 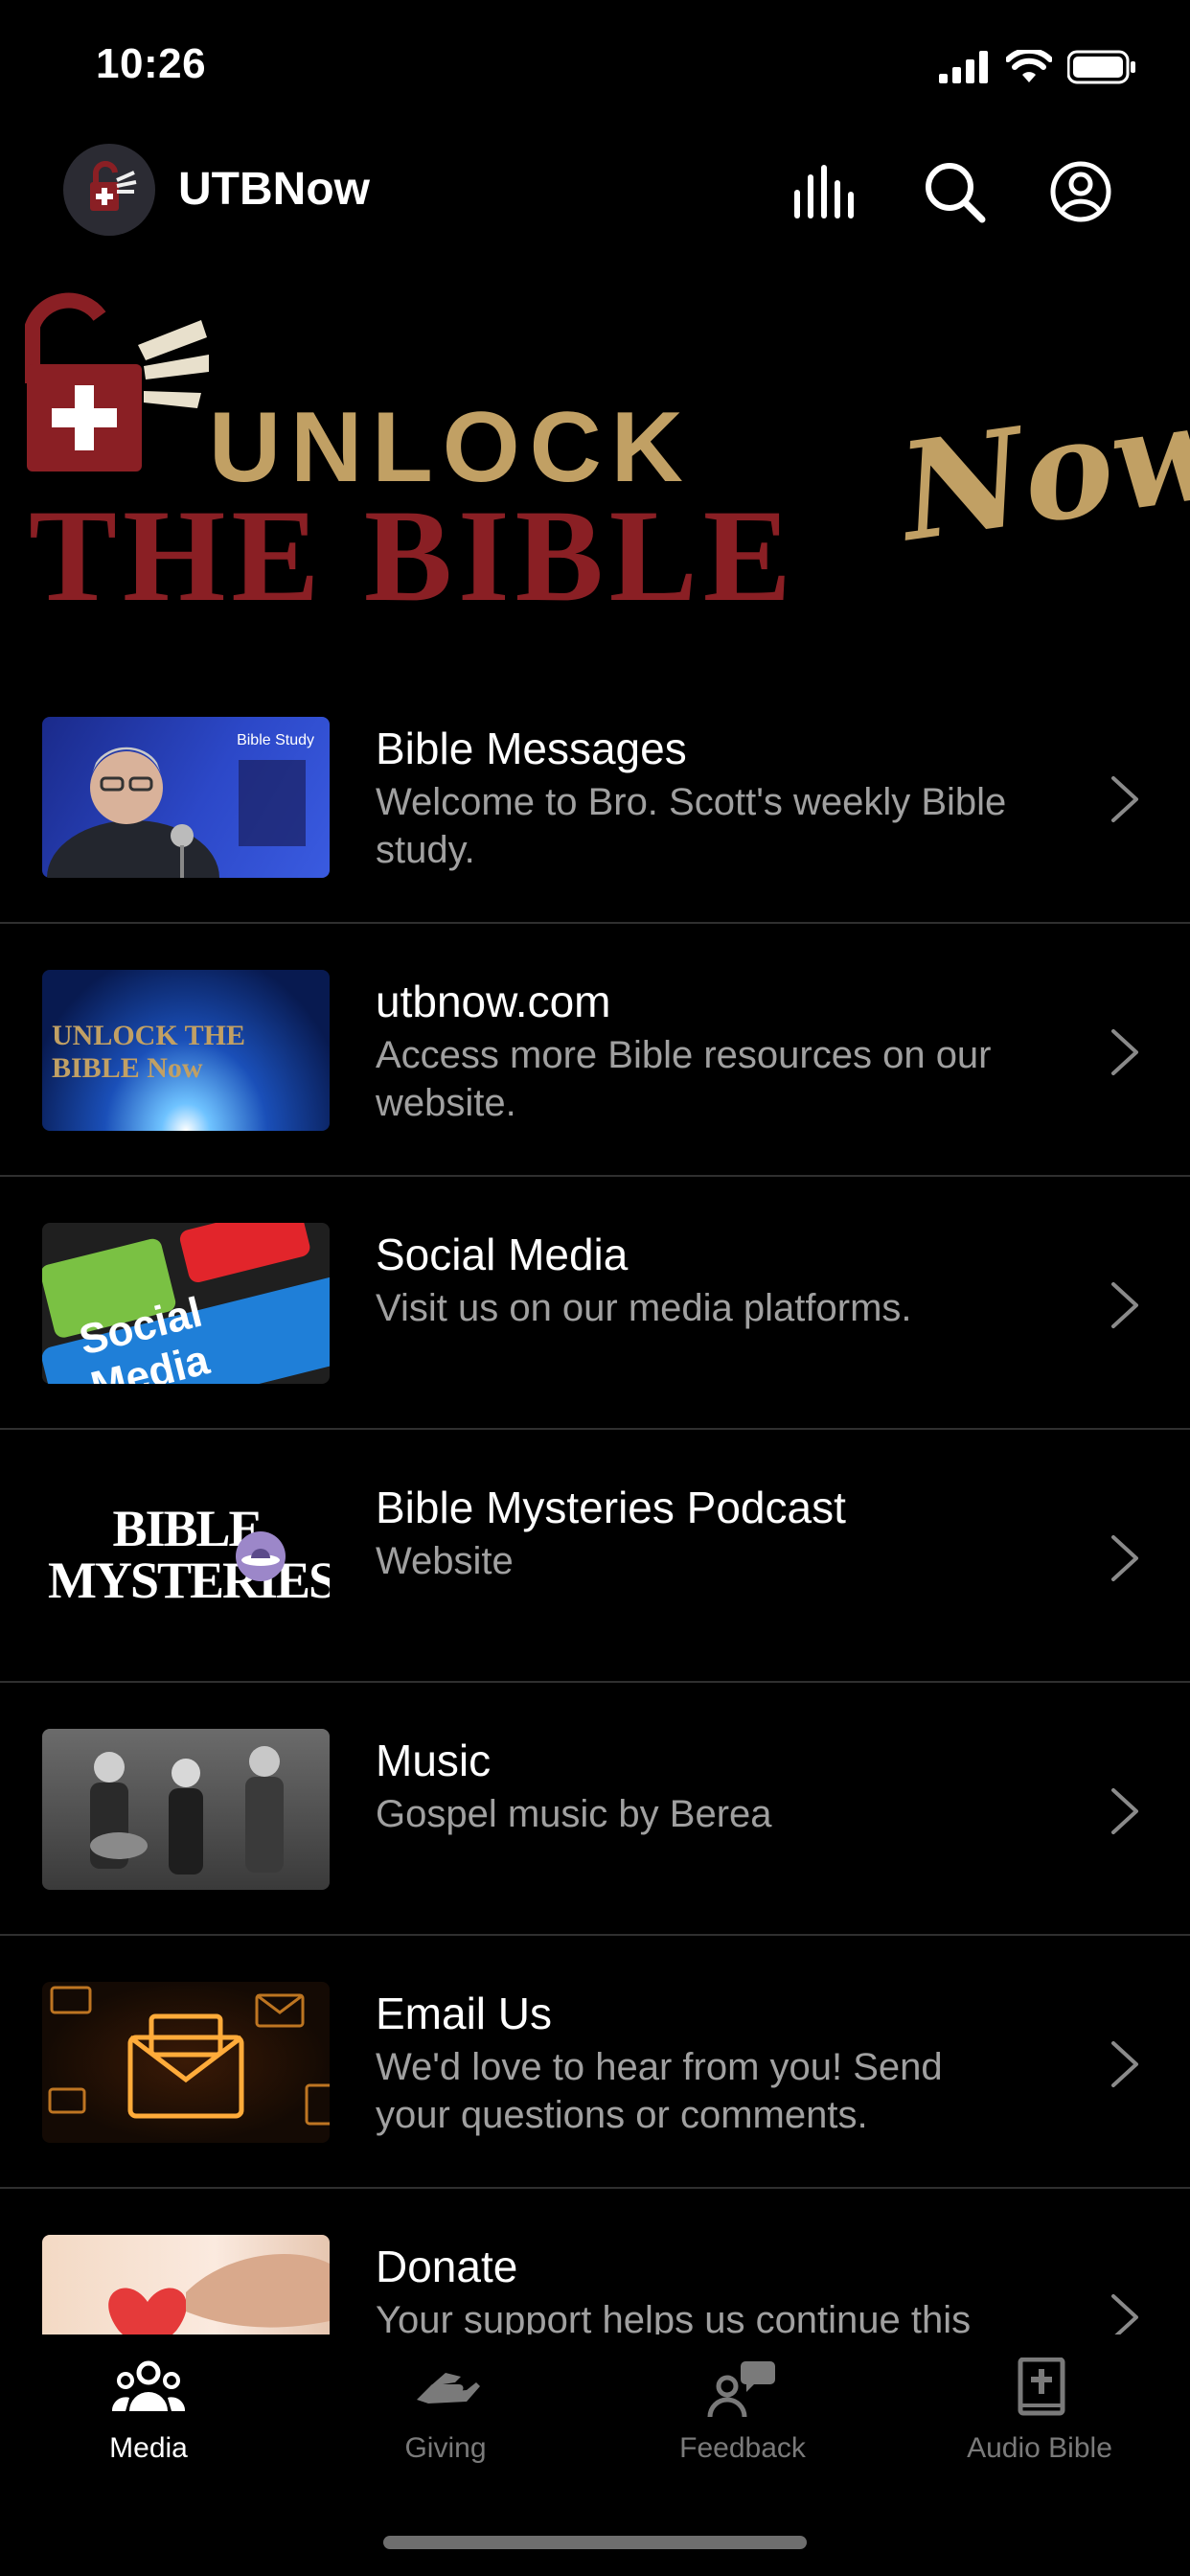 I want to click on app-title: UTBNow, so click(x=274, y=189).